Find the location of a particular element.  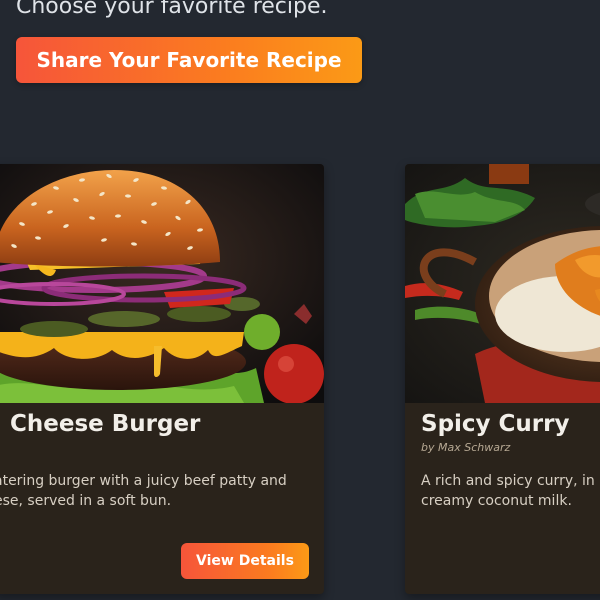

recipe-author: by Max Schwarz is located at coordinates (466, 447).